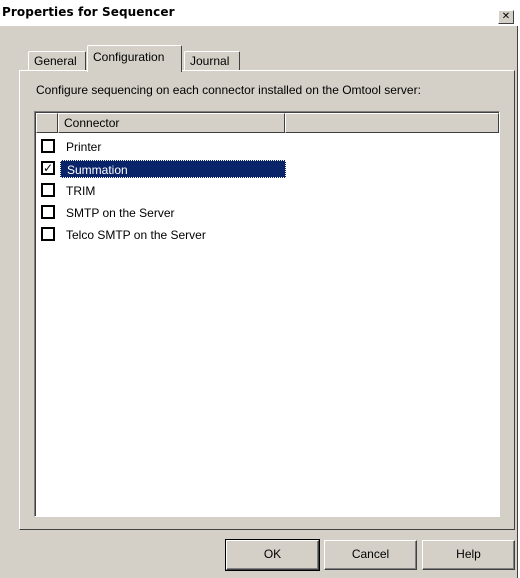  I want to click on list-item: Telco SMTP on the Server, so click(267, 235).